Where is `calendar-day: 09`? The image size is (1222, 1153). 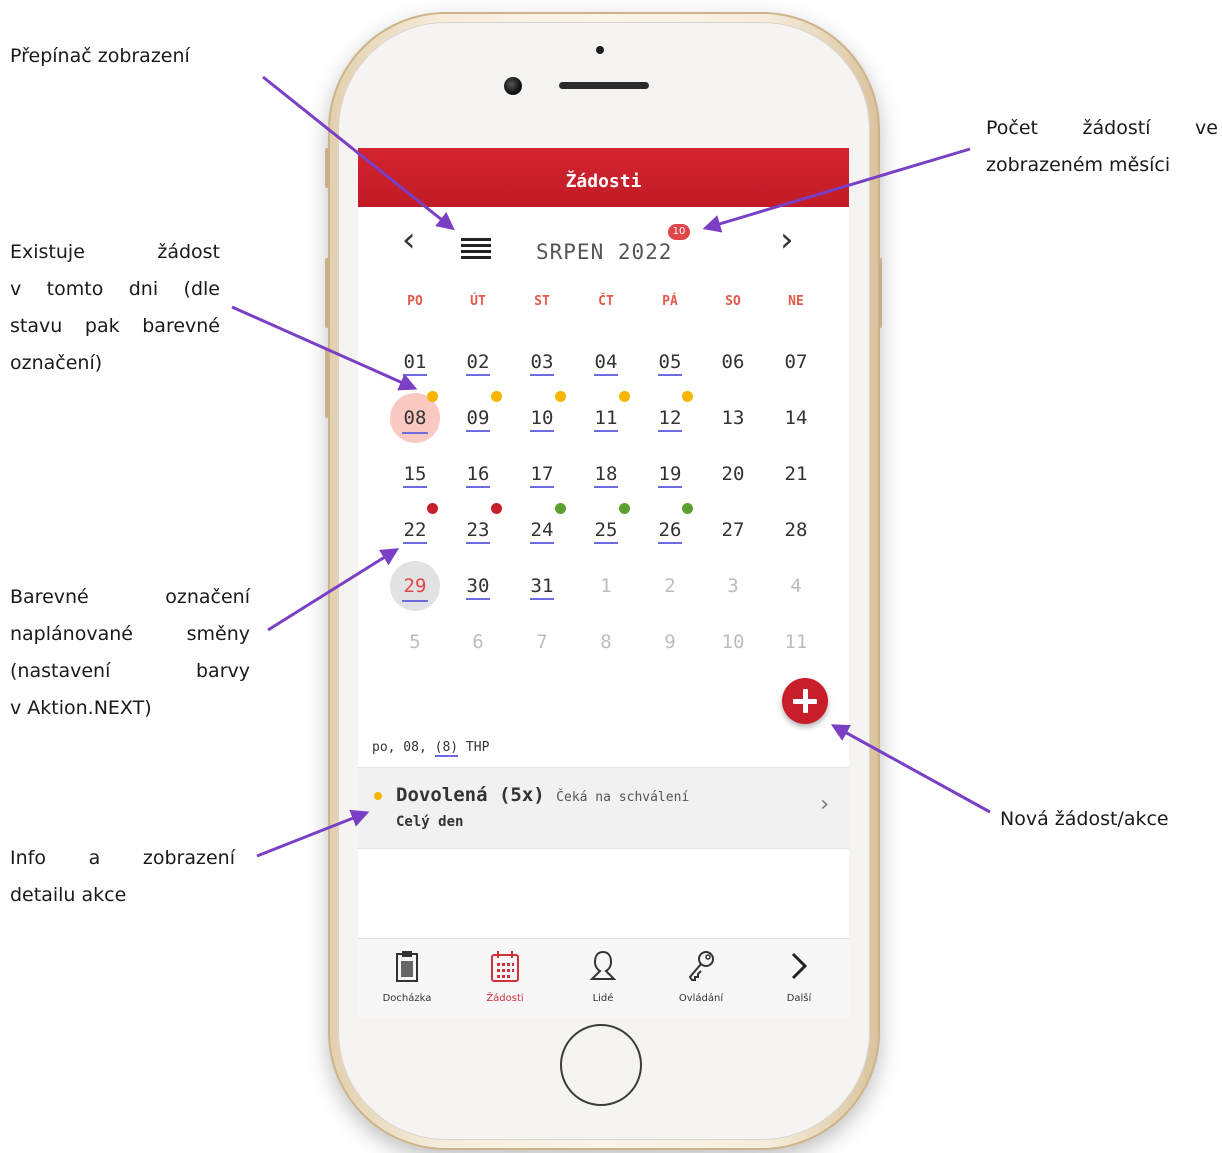
calendar-day: 09 is located at coordinates (478, 418).